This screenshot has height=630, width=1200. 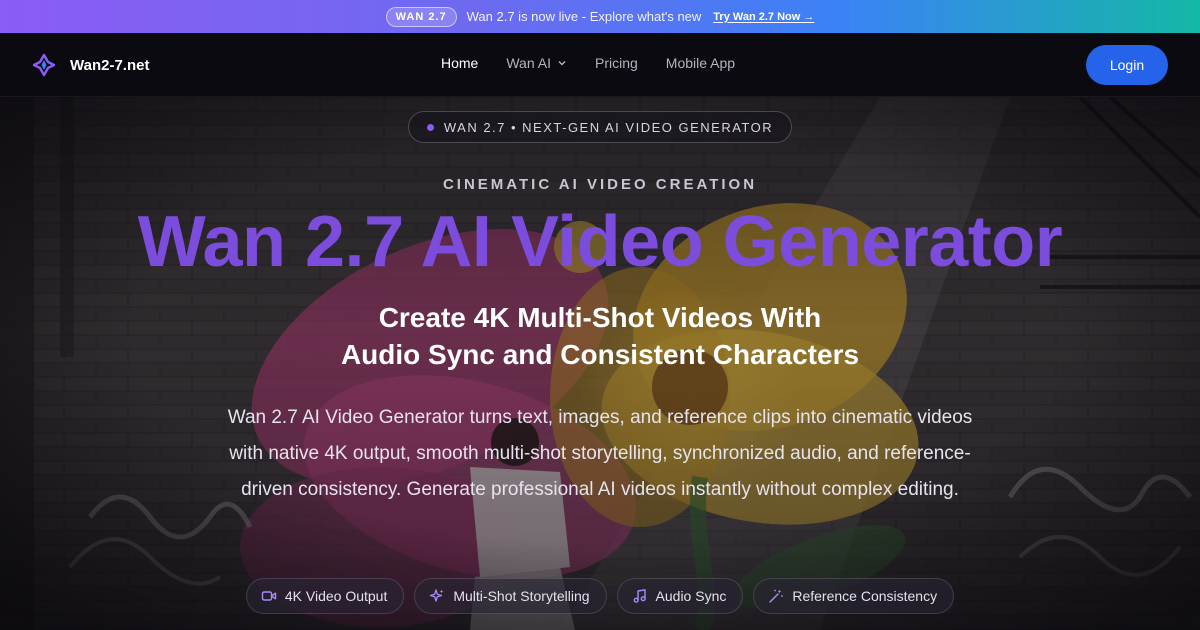 I want to click on nav-home-label: Home, so click(x=460, y=63).